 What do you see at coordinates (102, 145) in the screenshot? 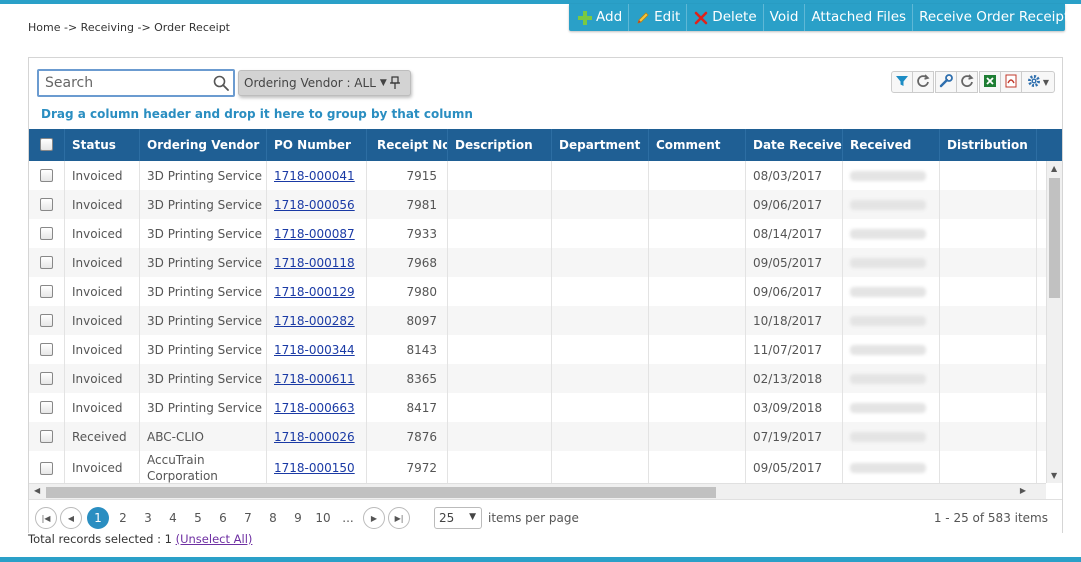
I see `column-header-status: Status` at bounding box center [102, 145].